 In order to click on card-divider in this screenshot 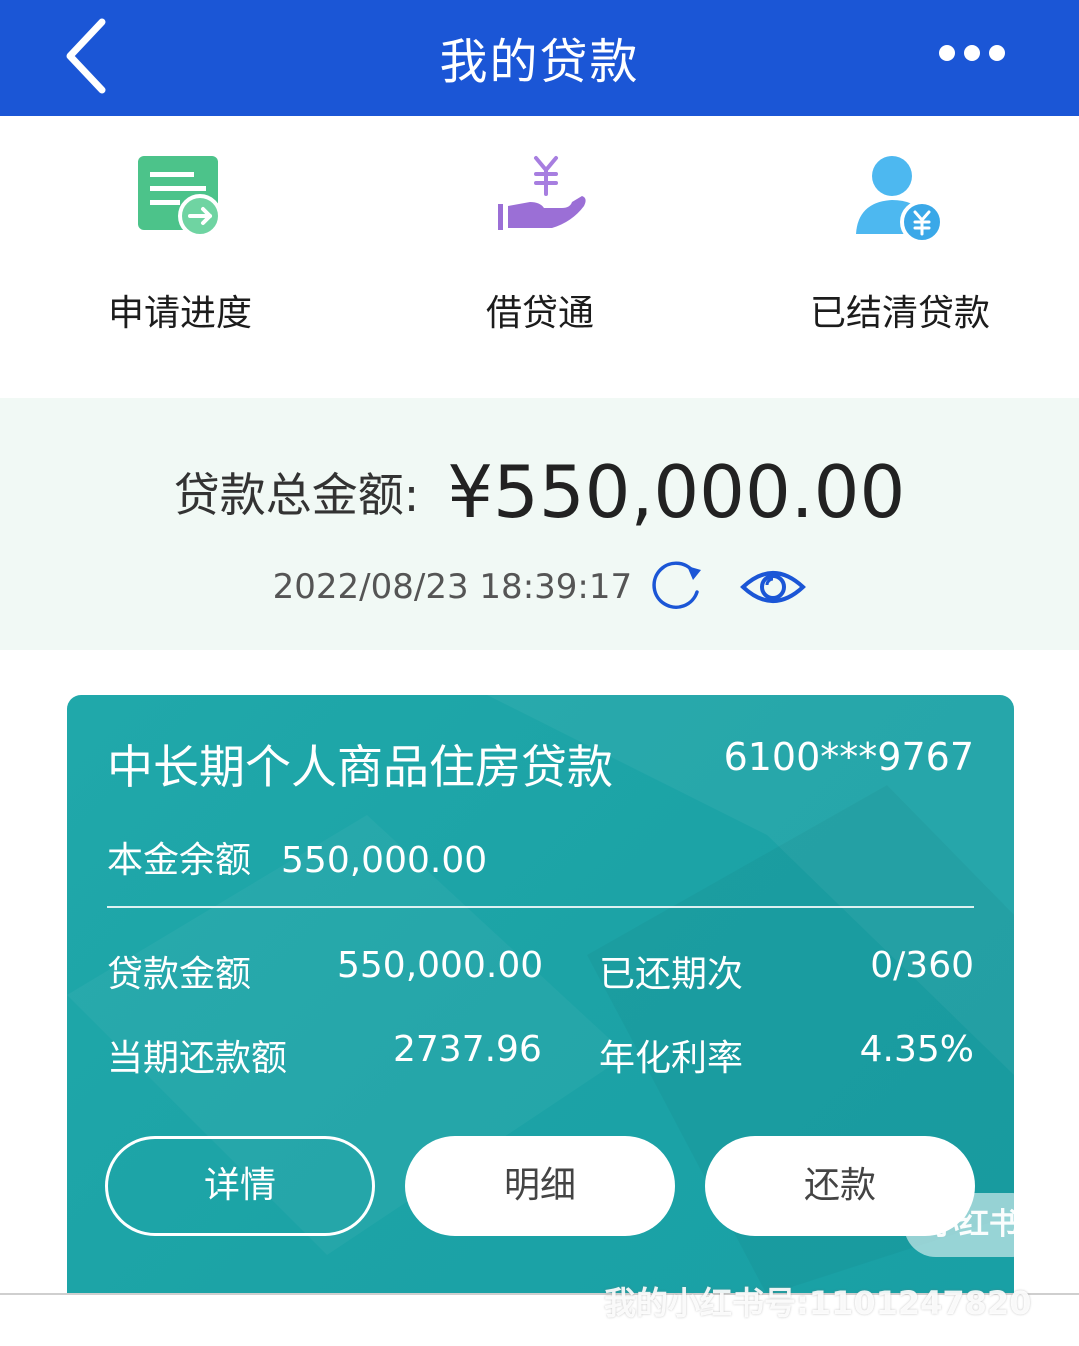, I will do `click(540, 907)`.